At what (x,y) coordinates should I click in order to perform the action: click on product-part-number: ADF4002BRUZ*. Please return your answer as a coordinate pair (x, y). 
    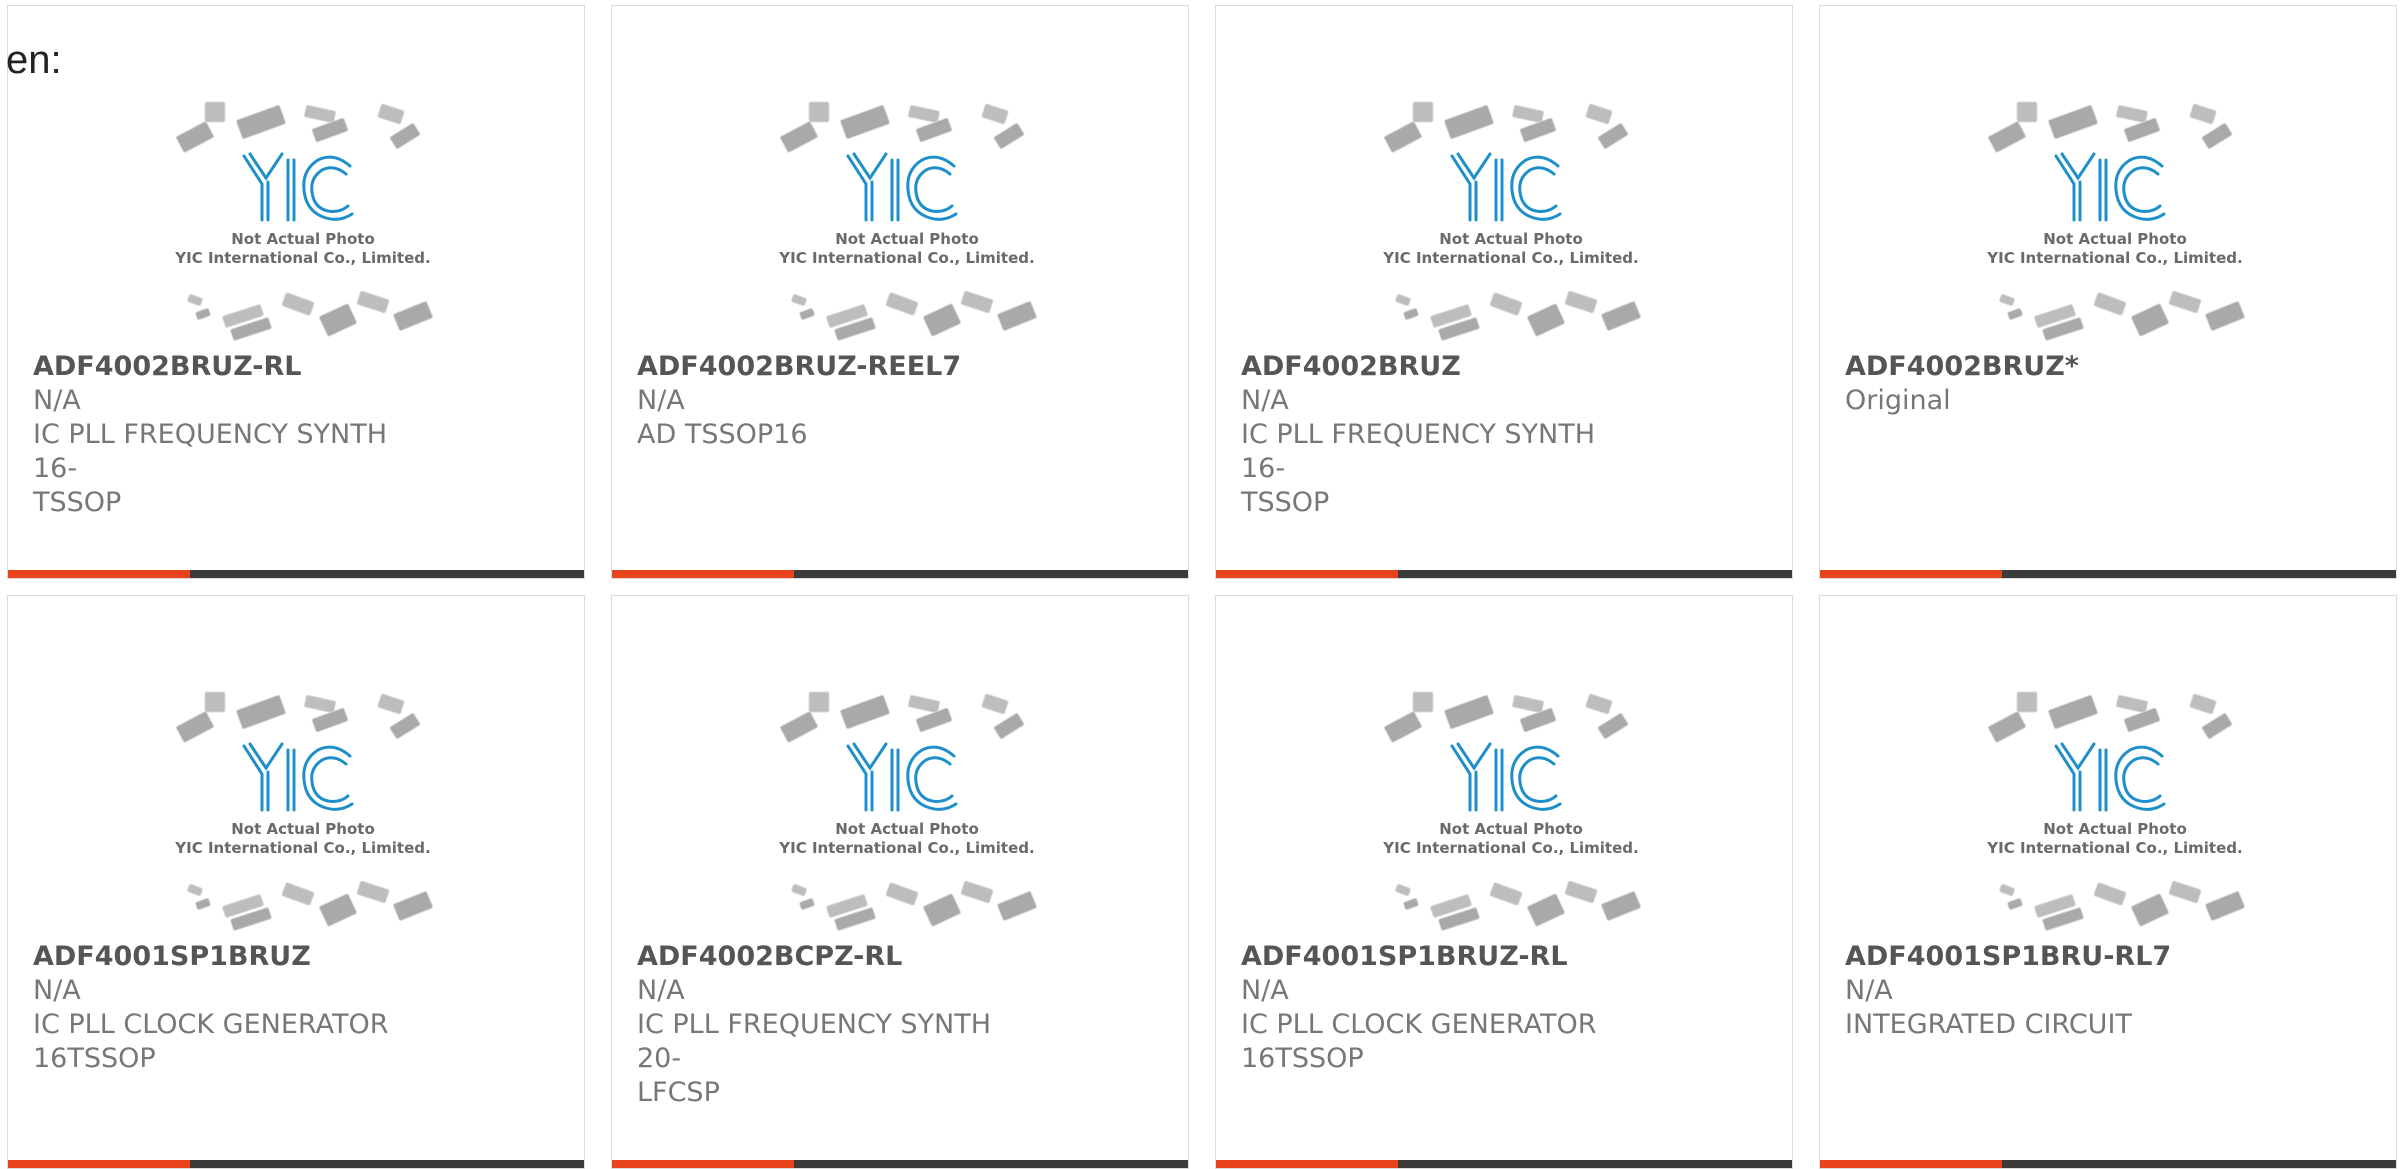
    Looking at the image, I should click on (2040, 367).